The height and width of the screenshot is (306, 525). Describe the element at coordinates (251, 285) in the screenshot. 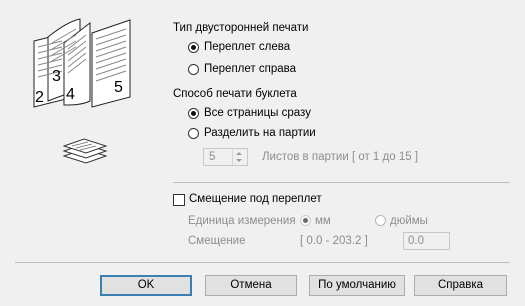

I see `cancel-button: Отмена` at that location.